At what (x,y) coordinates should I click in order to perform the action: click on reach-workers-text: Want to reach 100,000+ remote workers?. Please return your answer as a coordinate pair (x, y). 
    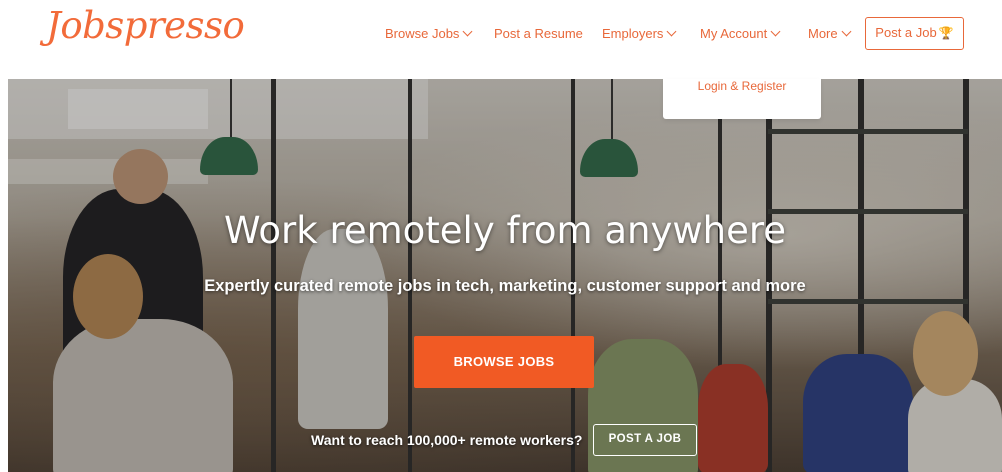
    Looking at the image, I should click on (447, 440).